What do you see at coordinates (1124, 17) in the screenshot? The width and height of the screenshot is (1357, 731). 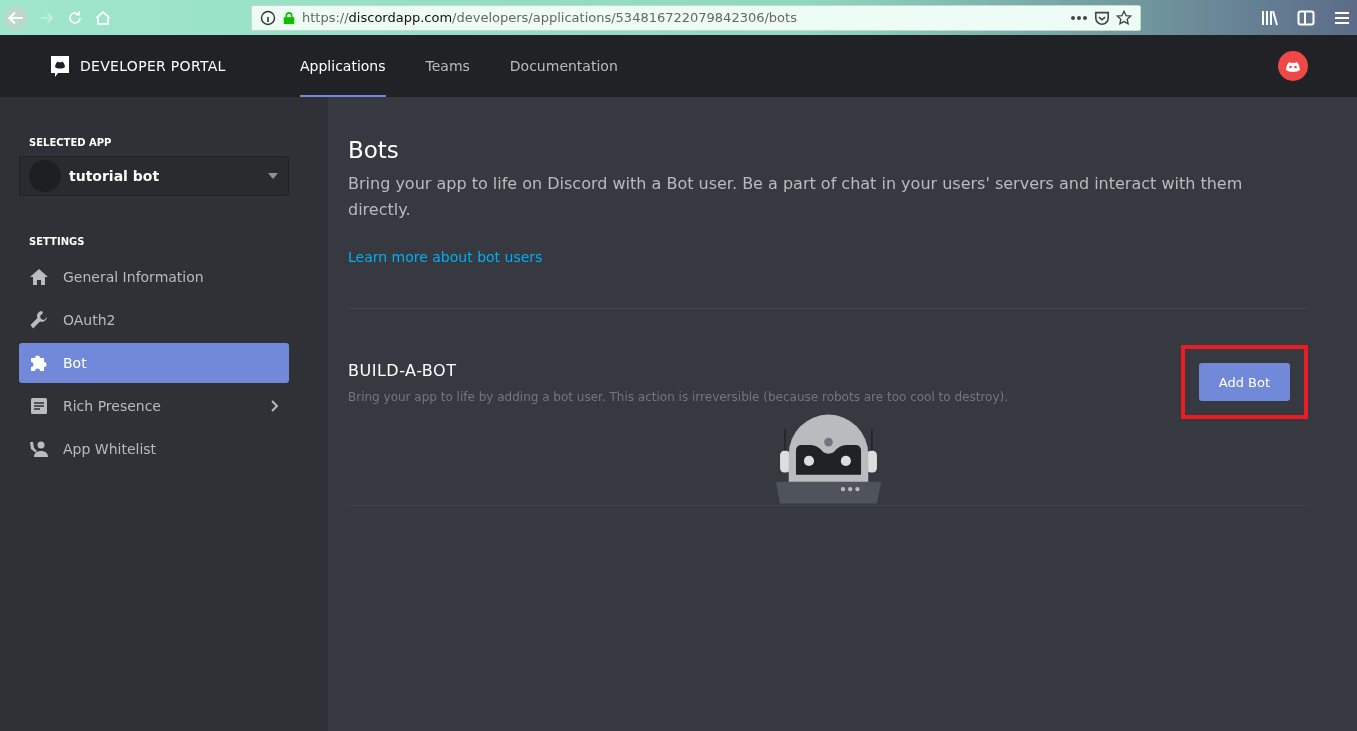 I see `star-icon` at bounding box center [1124, 17].